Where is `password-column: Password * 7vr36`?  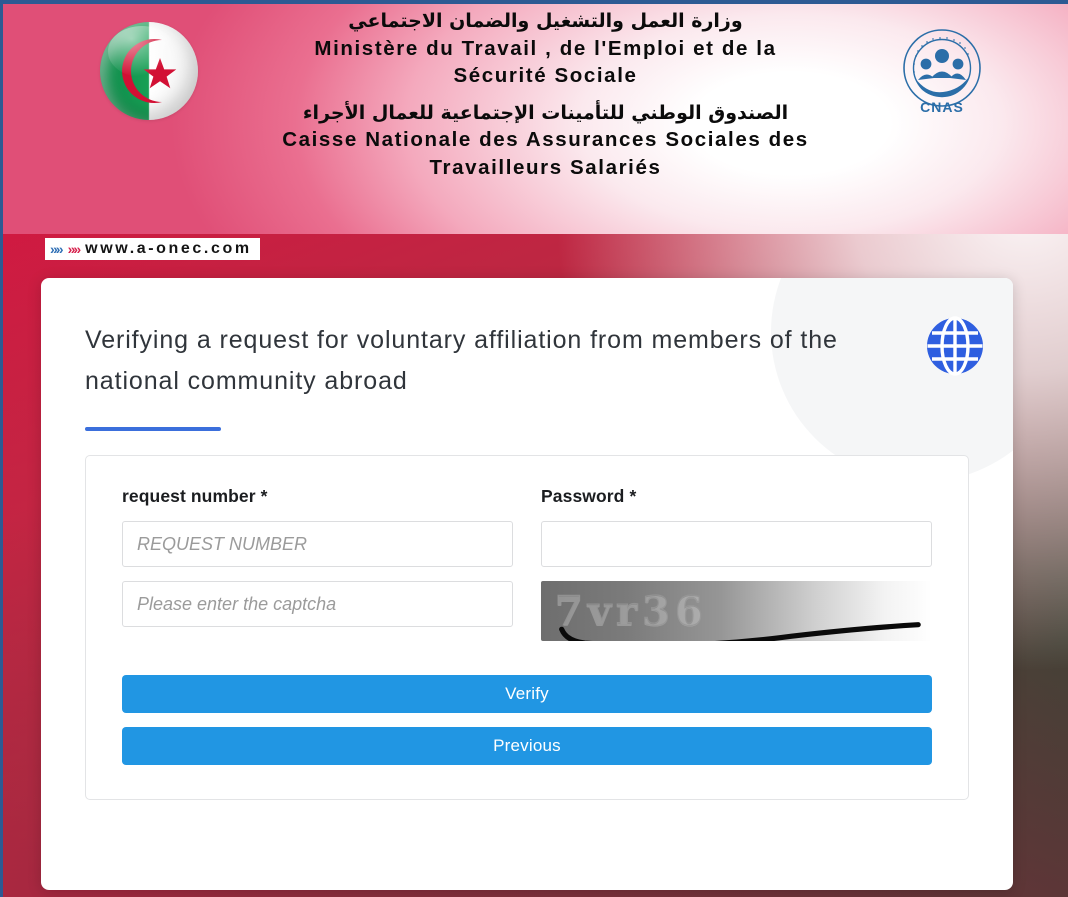
password-column: Password * 7vr36 is located at coordinates (736, 563).